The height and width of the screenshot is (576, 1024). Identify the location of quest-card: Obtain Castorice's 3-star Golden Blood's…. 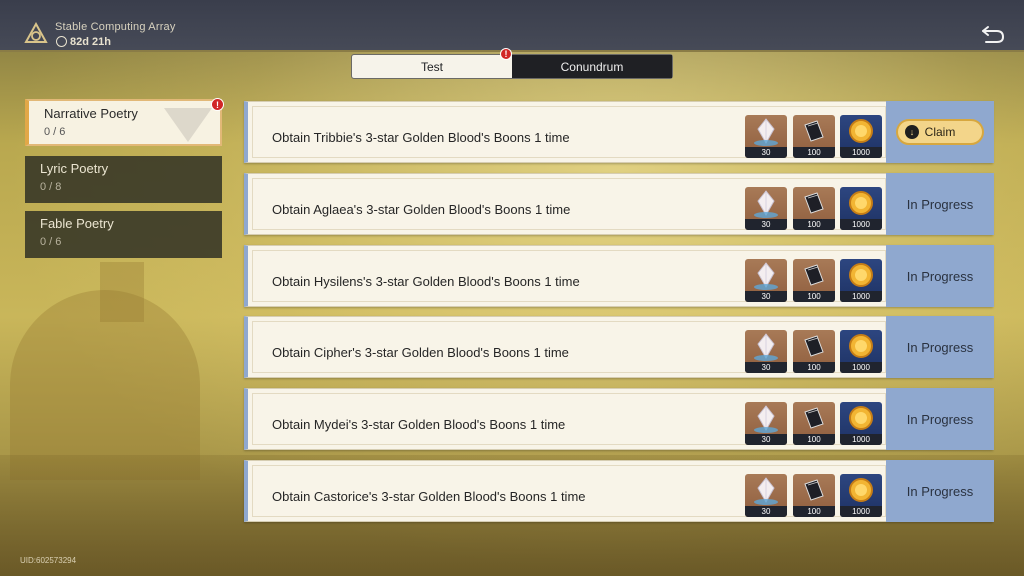
(569, 491).